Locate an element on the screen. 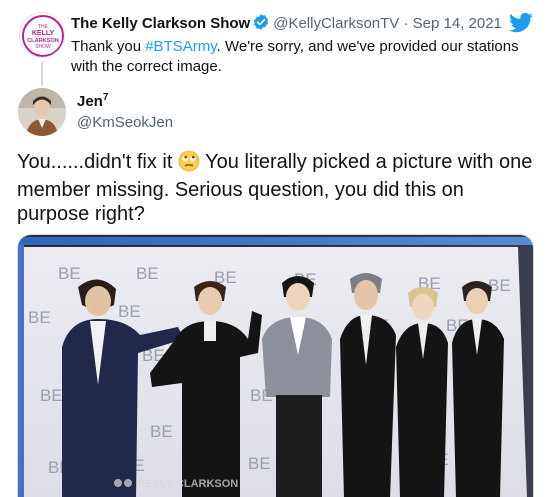 This screenshot has height=497, width=551. rolling-eyes-emoji-icon is located at coordinates (189, 164).